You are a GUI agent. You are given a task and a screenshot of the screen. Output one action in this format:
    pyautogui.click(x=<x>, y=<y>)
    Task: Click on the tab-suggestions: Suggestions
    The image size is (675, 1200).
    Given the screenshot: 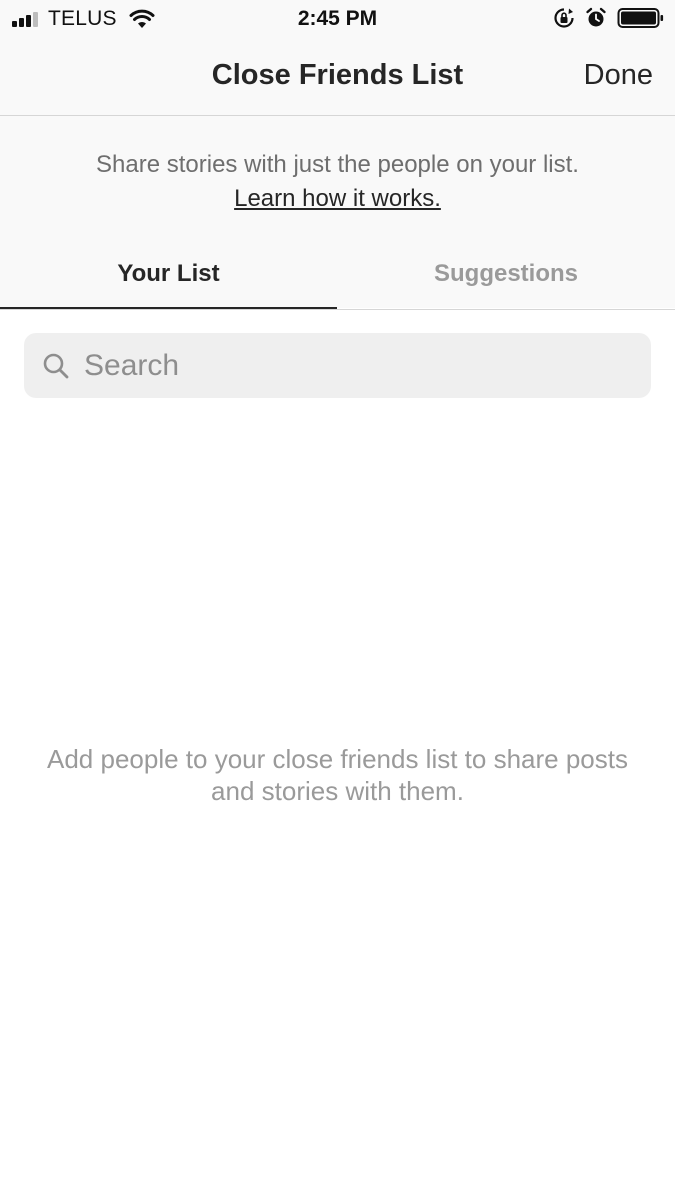 What is the action you would take?
    pyautogui.click(x=506, y=269)
    